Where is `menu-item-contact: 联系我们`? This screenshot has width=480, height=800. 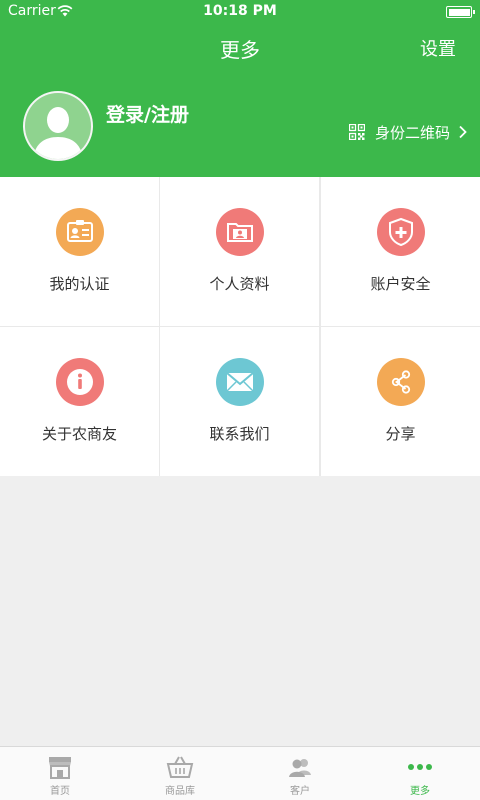 menu-item-contact: 联系我们 is located at coordinates (239, 401).